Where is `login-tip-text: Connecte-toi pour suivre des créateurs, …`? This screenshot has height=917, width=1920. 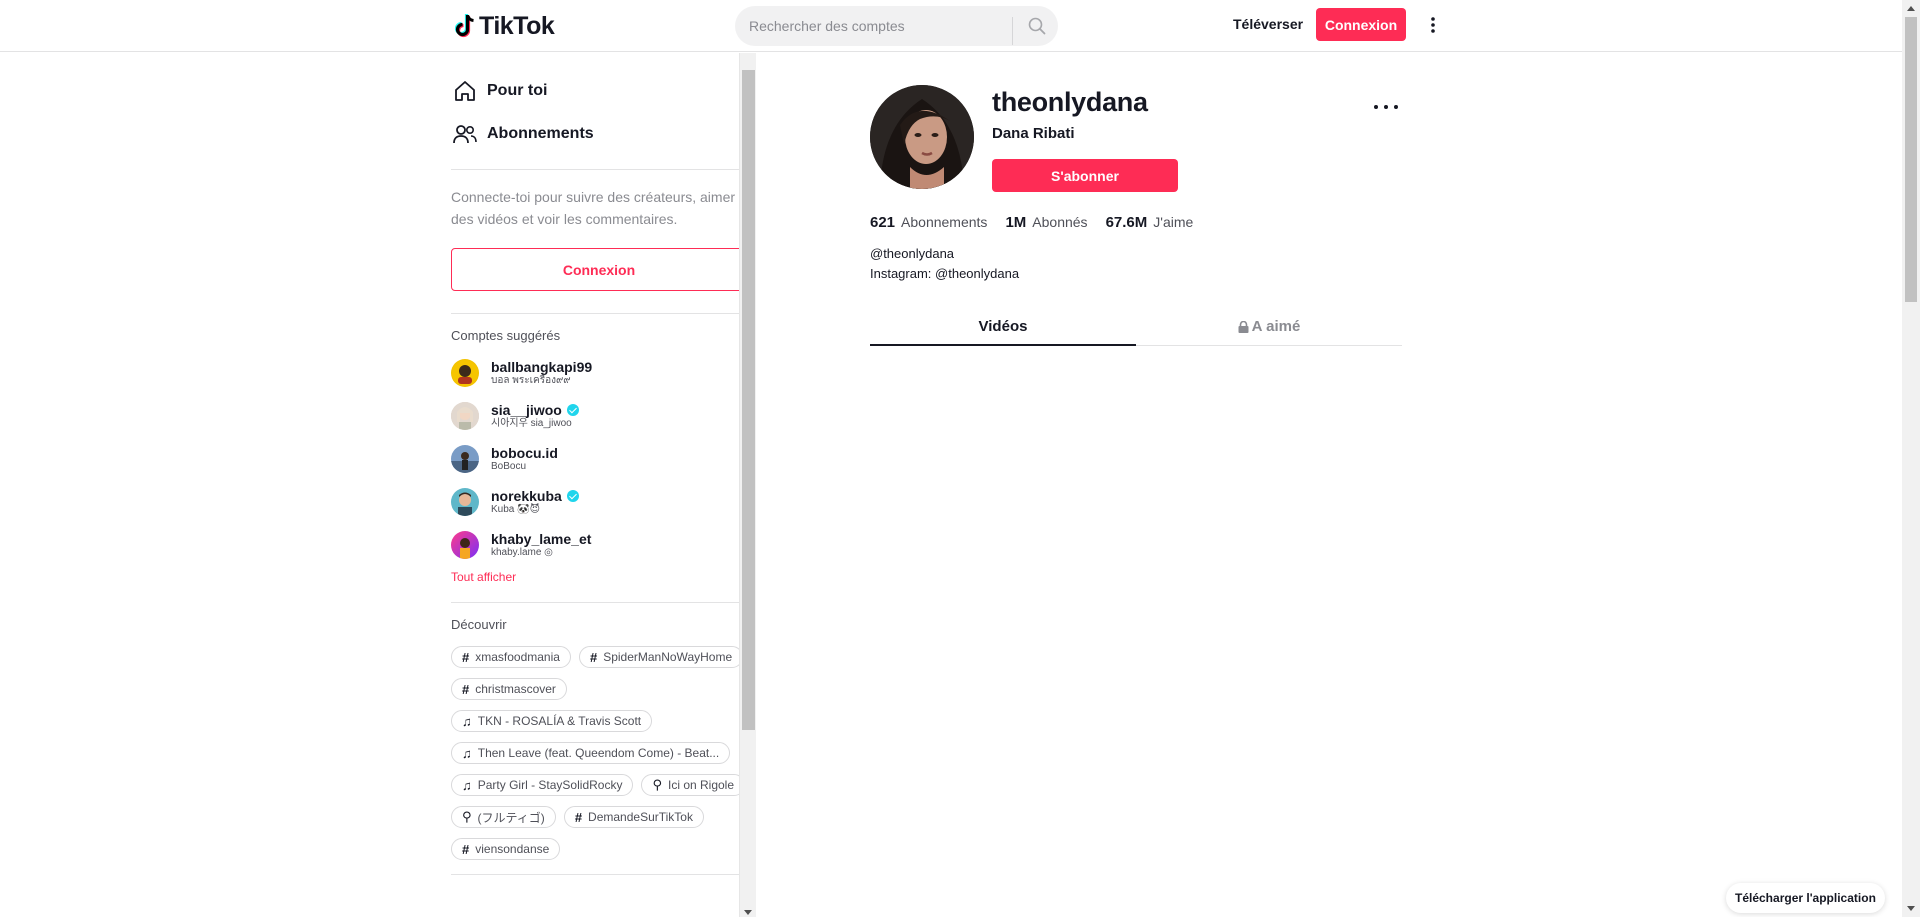 login-tip-text: Connecte-toi pour suivre des créateurs, … is located at coordinates (593, 208).